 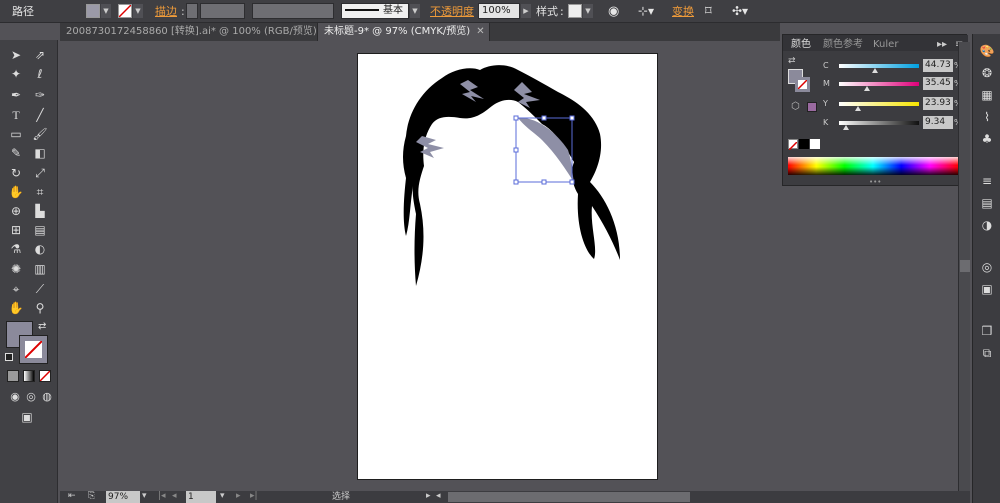 I want to click on artboard-tool-icon: ⌖, so click(x=16, y=289).